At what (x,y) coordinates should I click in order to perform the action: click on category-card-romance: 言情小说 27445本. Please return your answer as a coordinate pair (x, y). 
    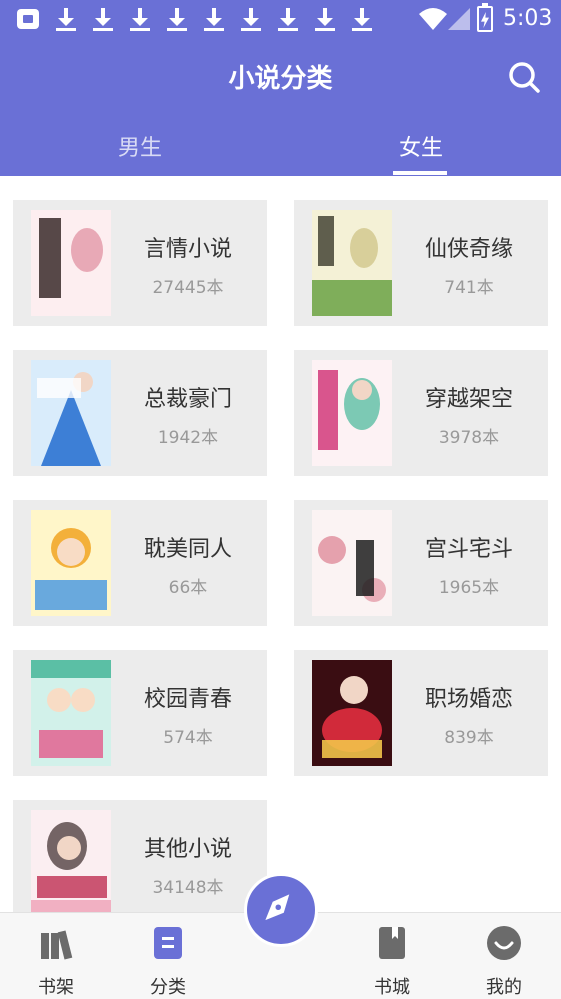
    Looking at the image, I should click on (140, 263).